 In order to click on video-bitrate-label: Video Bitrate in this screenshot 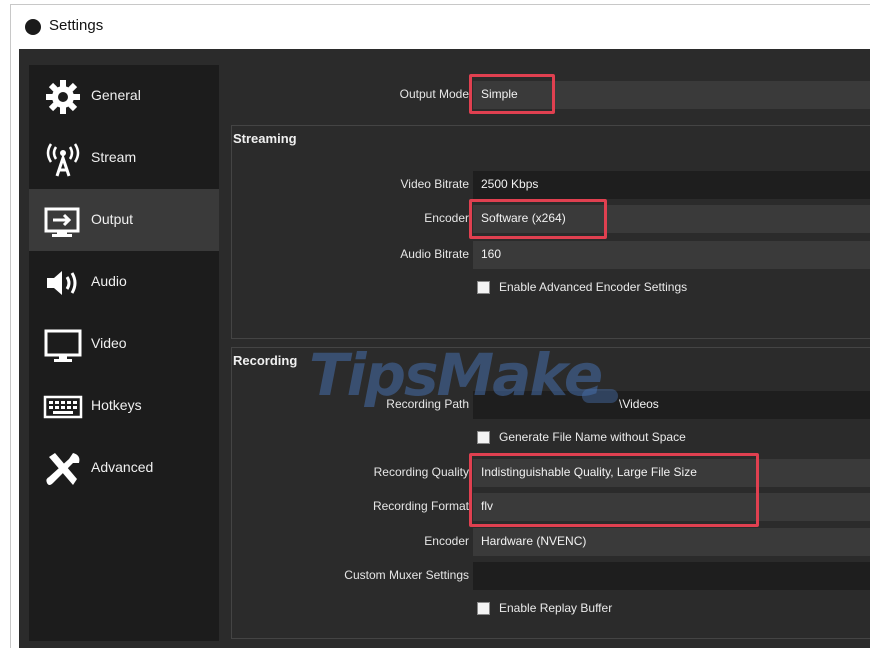, I will do `click(435, 184)`.